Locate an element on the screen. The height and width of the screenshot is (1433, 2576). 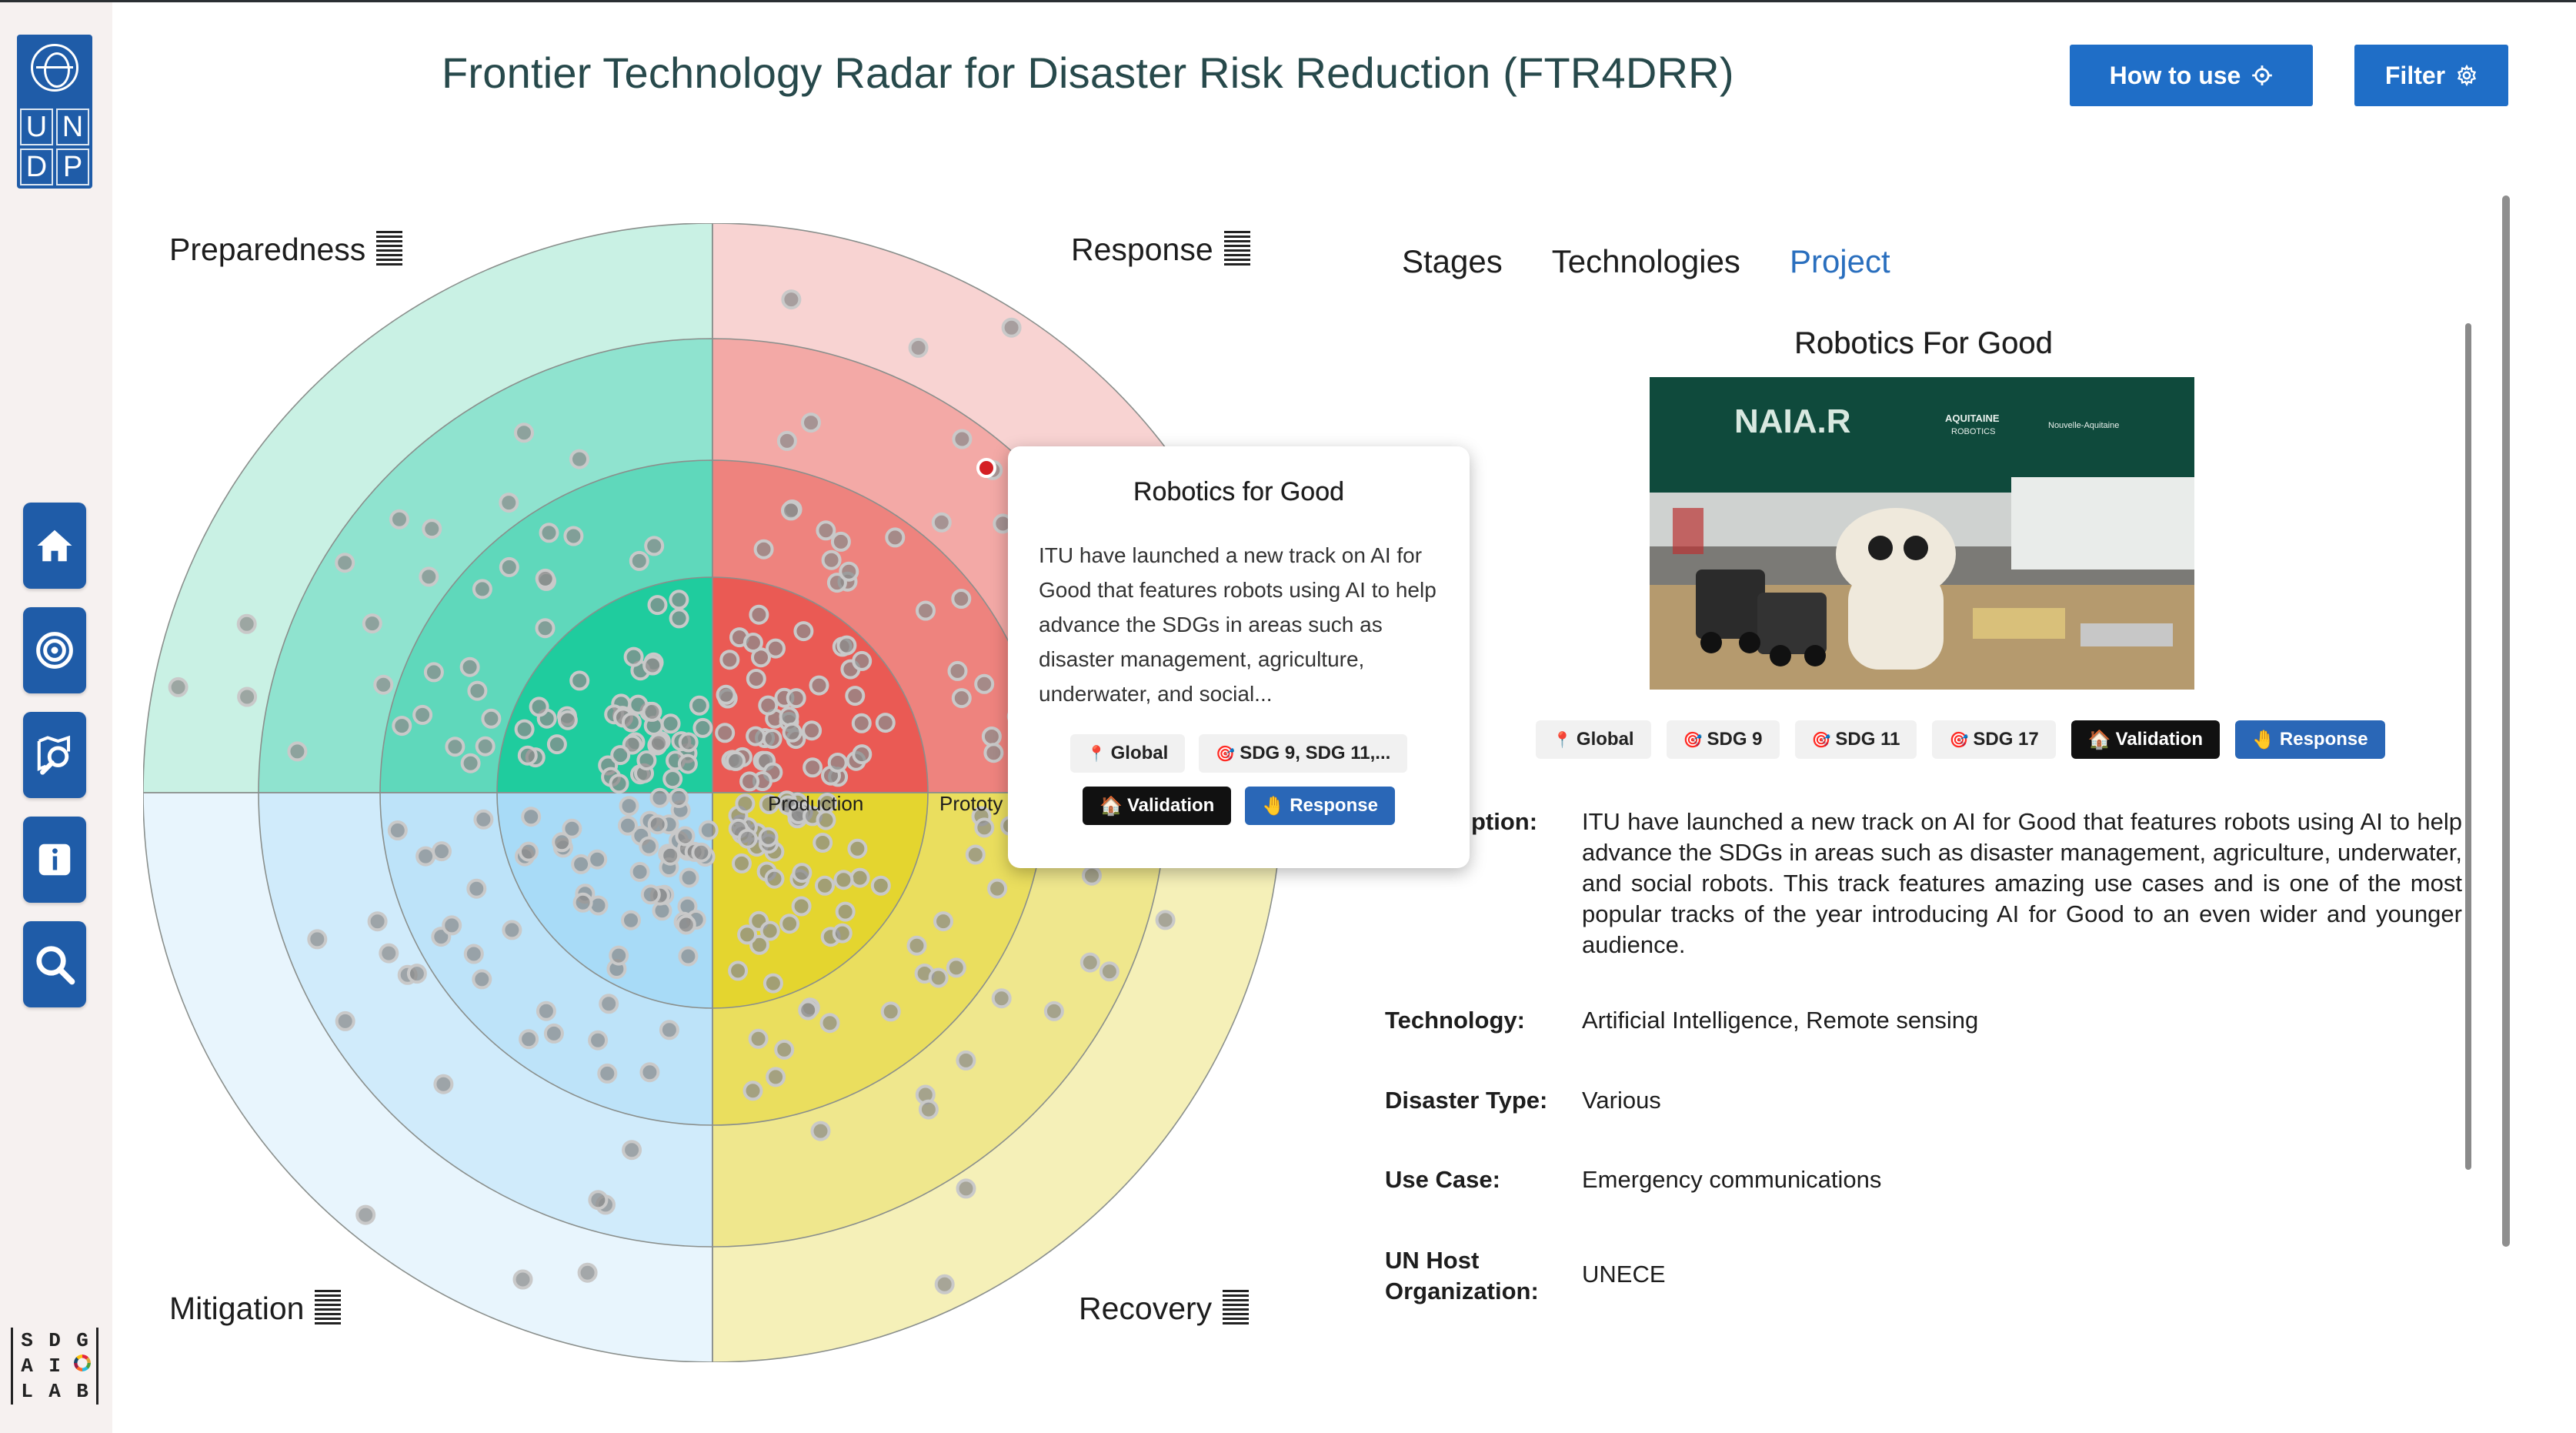
tag-stage: 🏠 Validation is located at coordinates (2145, 739).